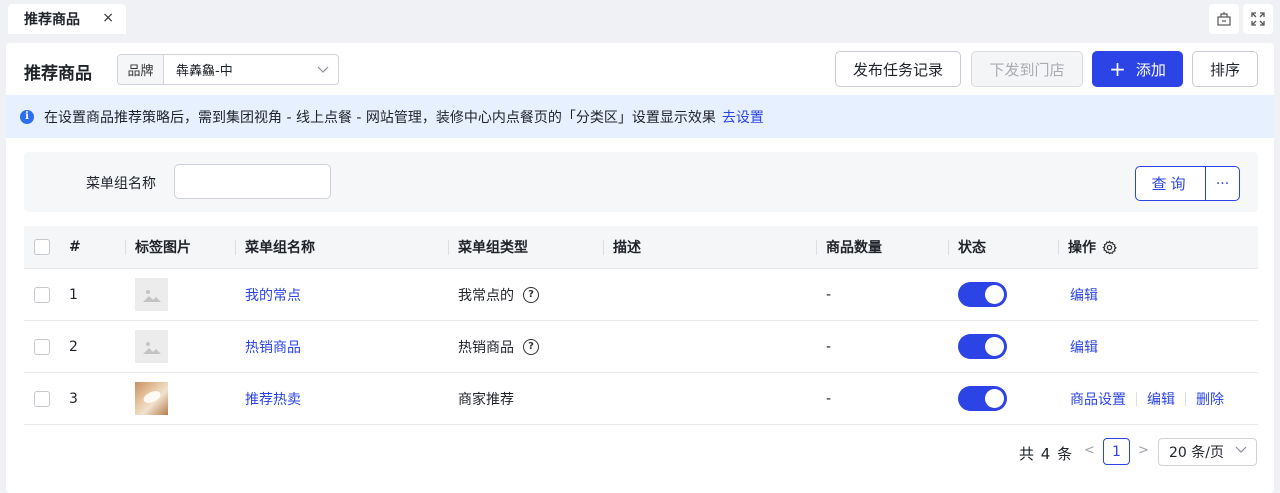  I want to click on info-icon: i, so click(27, 116).